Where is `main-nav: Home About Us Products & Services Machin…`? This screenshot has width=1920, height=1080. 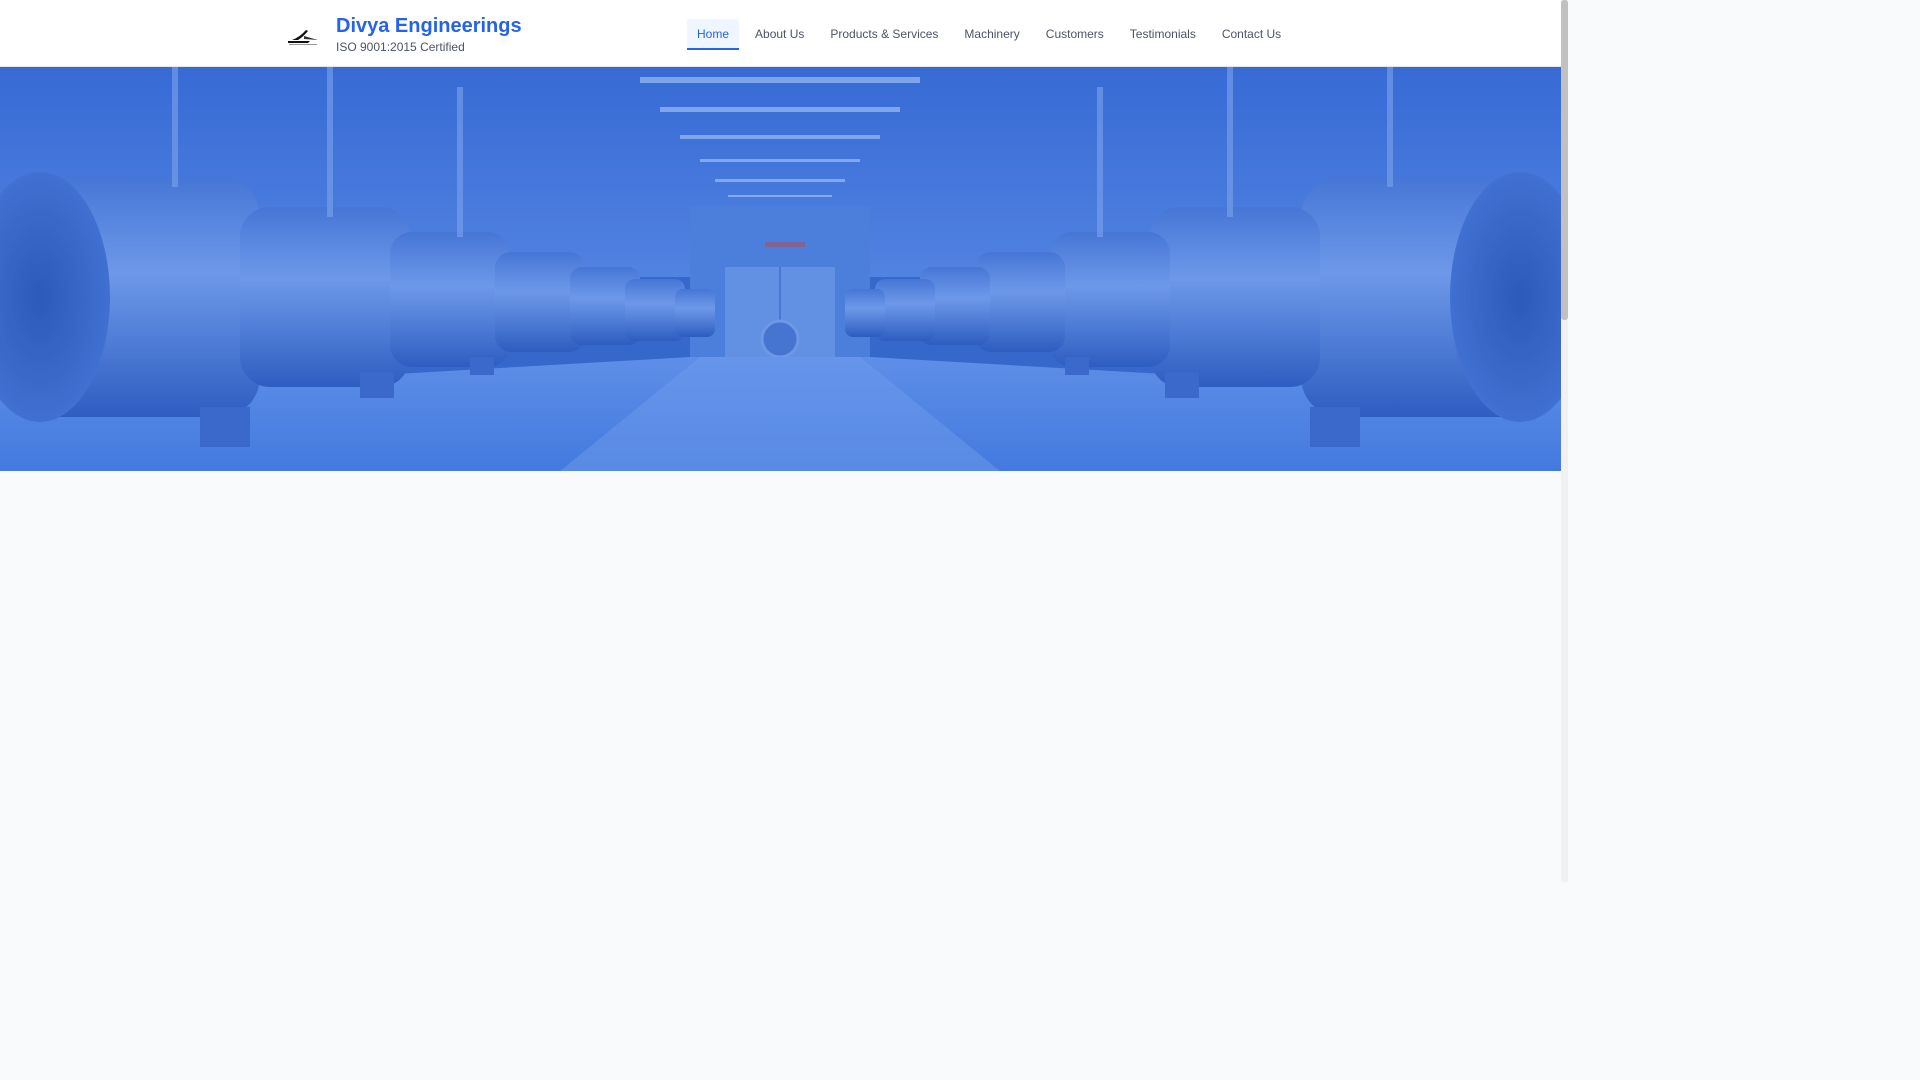 main-nav: Home About Us Products & Services Machin… is located at coordinates (992, 34).